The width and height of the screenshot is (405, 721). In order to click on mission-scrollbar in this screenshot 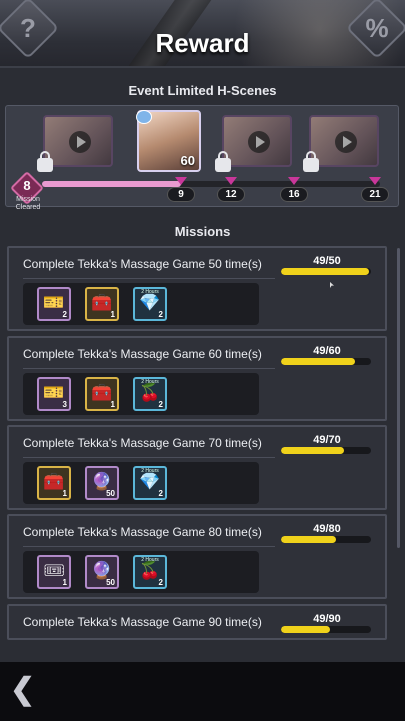, I will do `click(398, 398)`.